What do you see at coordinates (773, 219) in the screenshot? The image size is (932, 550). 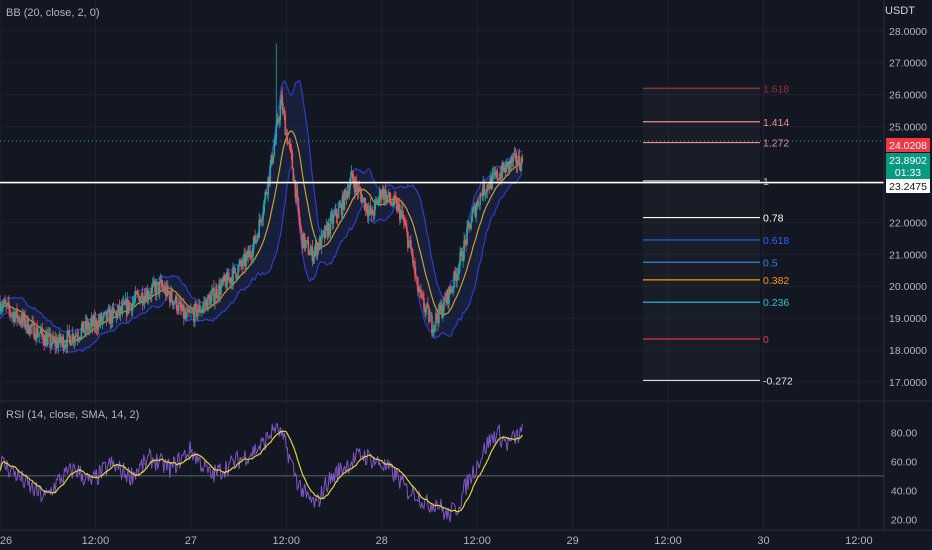 I see `fib-level-label: 0.78` at bounding box center [773, 219].